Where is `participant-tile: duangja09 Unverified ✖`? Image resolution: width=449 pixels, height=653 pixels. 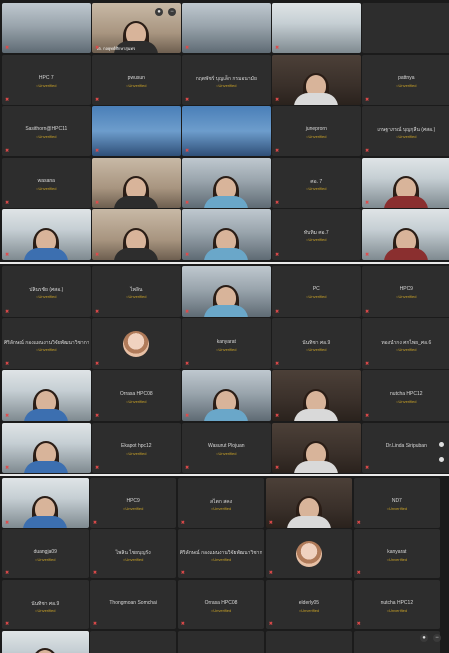 participant-tile: duangja09 Unverified ✖ is located at coordinates (45, 553).